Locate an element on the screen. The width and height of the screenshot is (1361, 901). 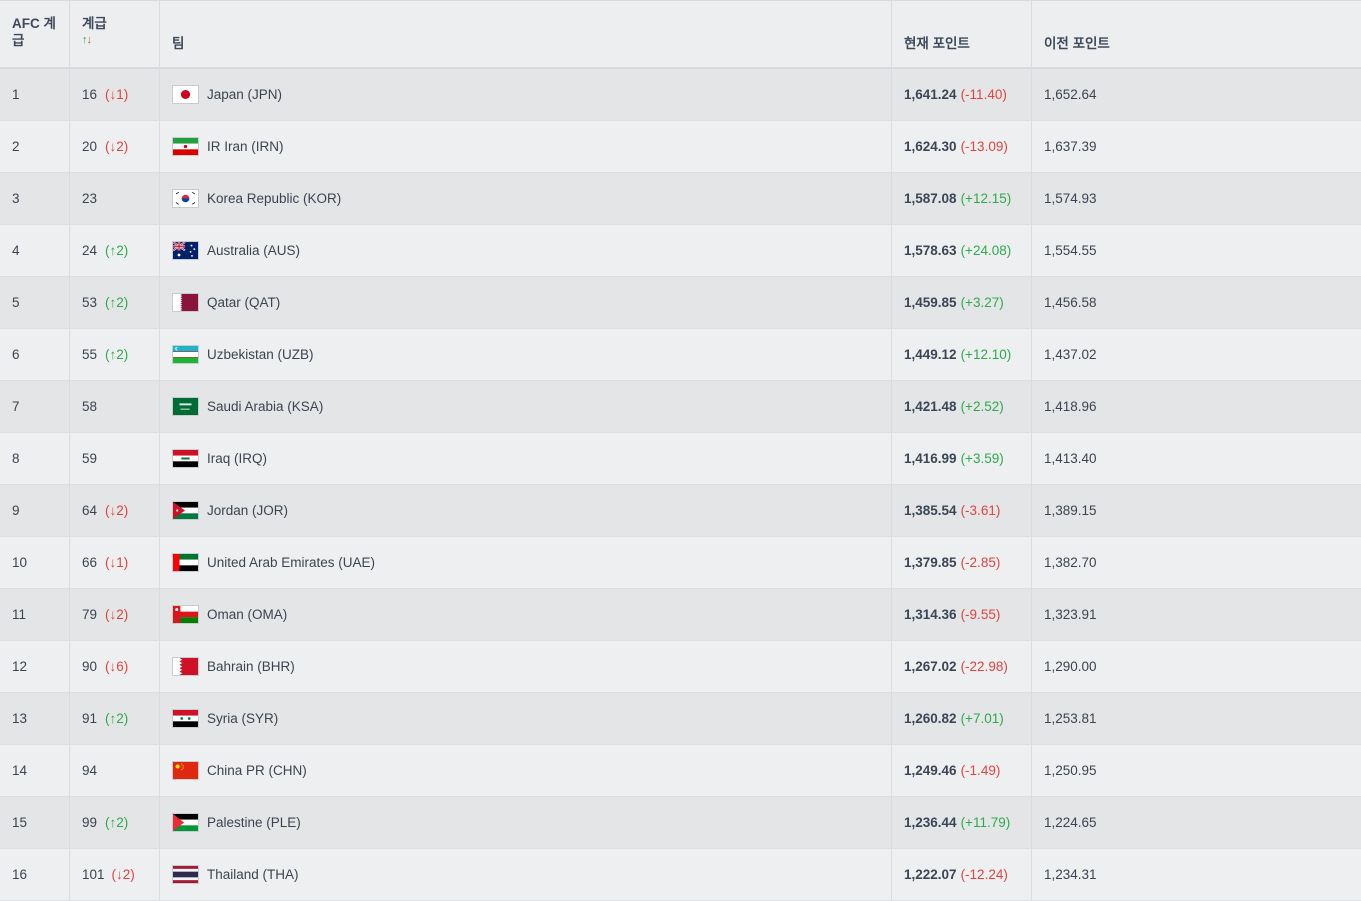
header-current-points: 현재 포인트 is located at coordinates (962, 34).